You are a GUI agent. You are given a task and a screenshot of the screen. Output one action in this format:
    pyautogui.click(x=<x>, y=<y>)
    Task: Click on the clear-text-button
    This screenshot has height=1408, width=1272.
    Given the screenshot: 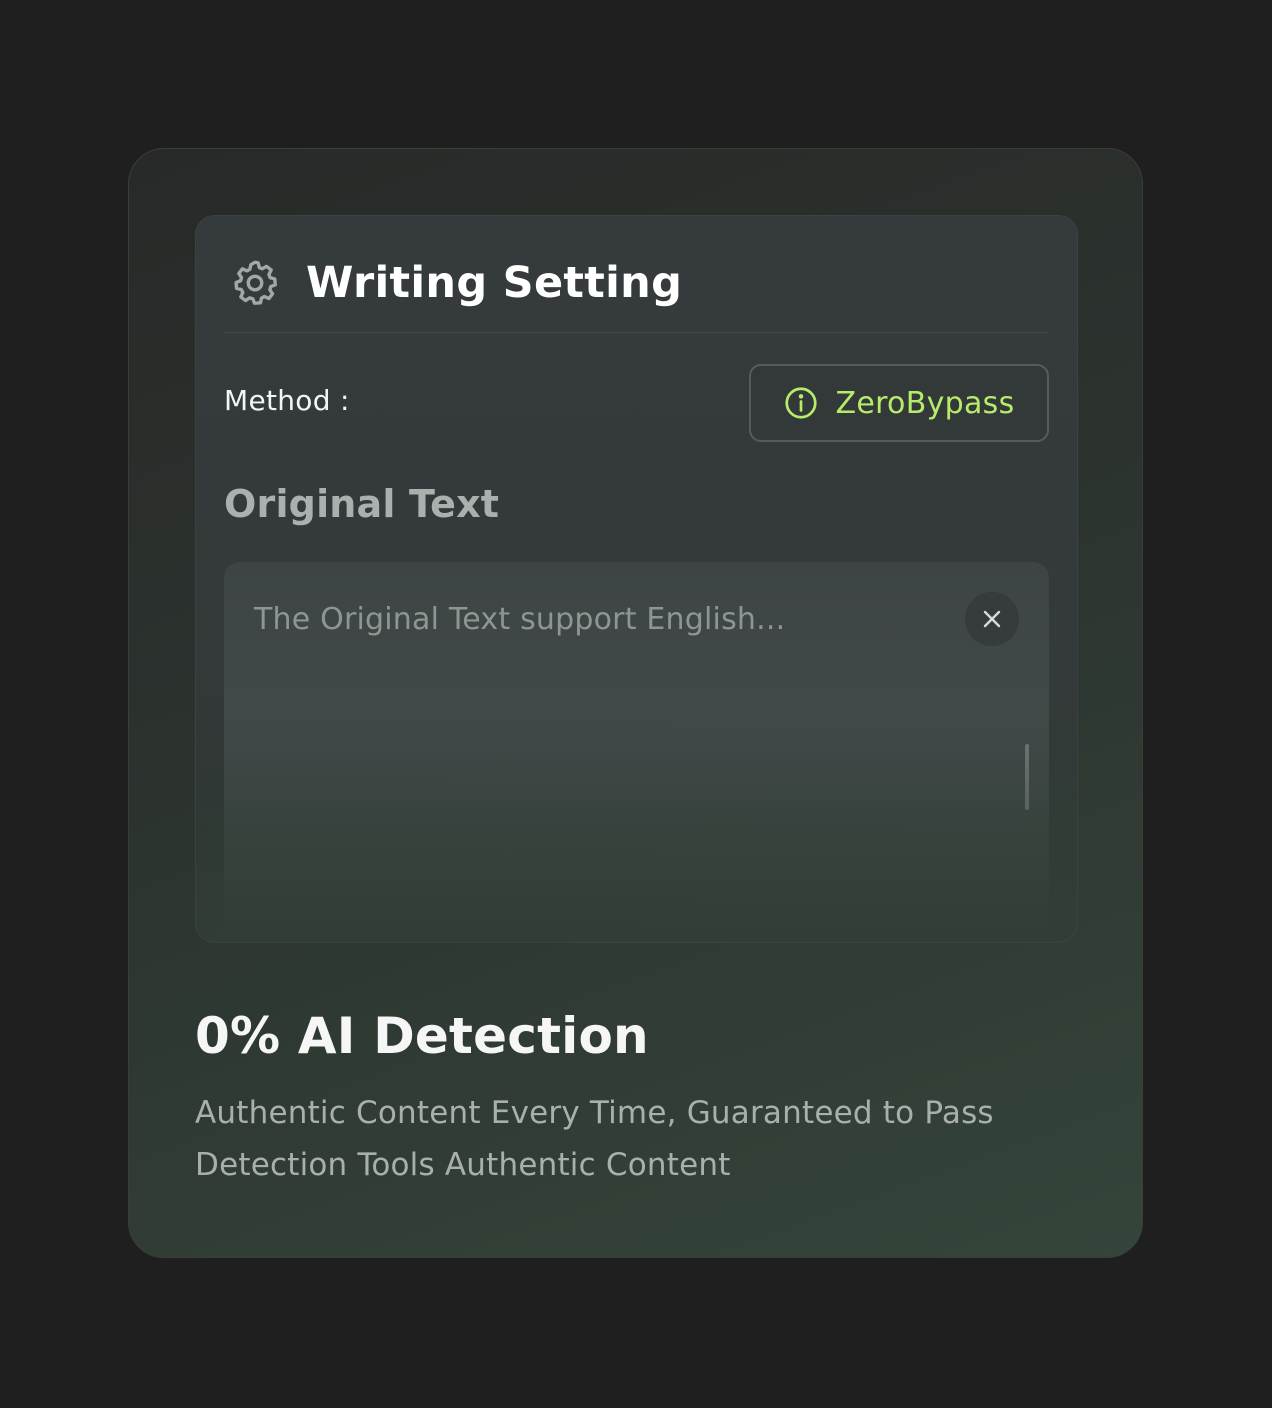 What is the action you would take?
    pyautogui.click(x=992, y=619)
    